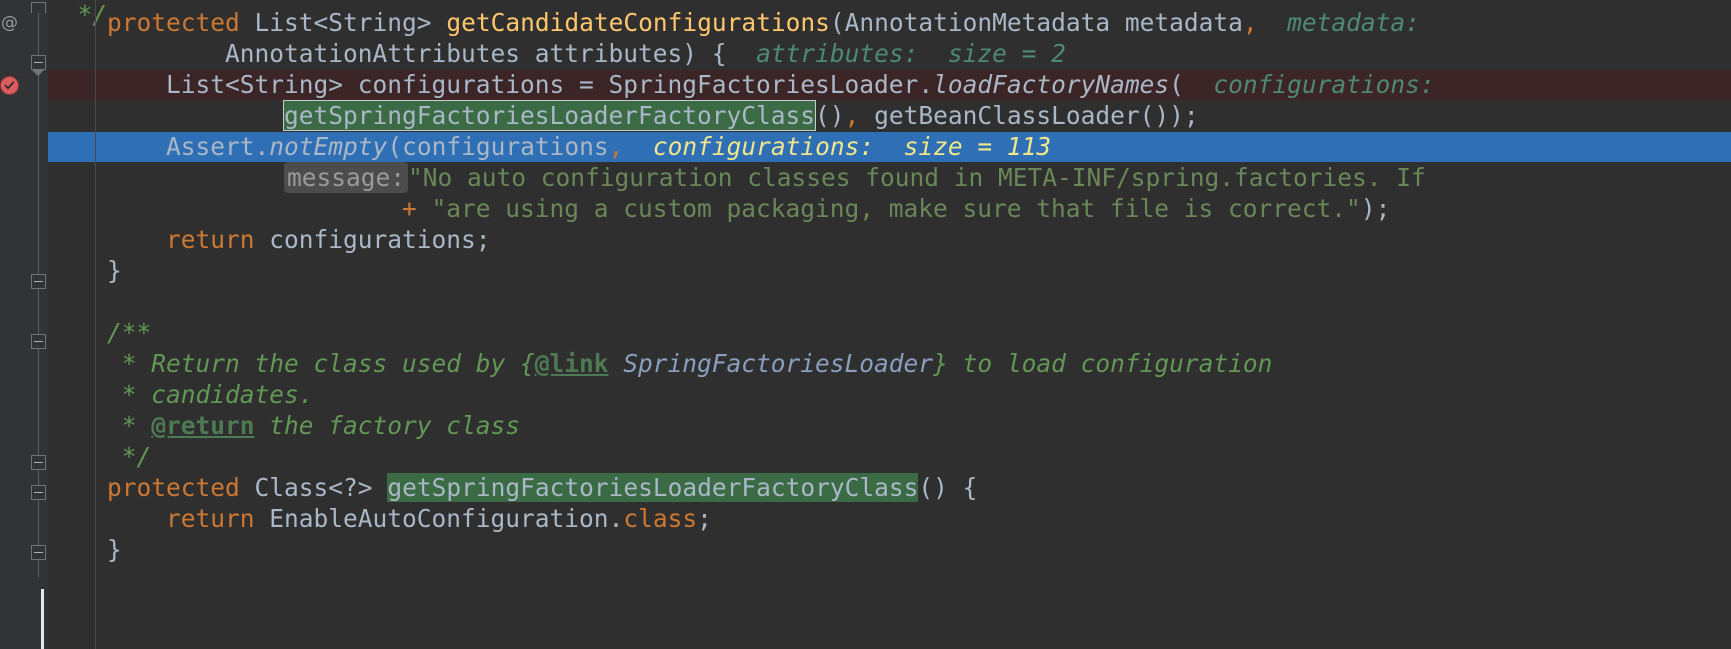  I want to click on editor-gutter: @, so click(24, 324).